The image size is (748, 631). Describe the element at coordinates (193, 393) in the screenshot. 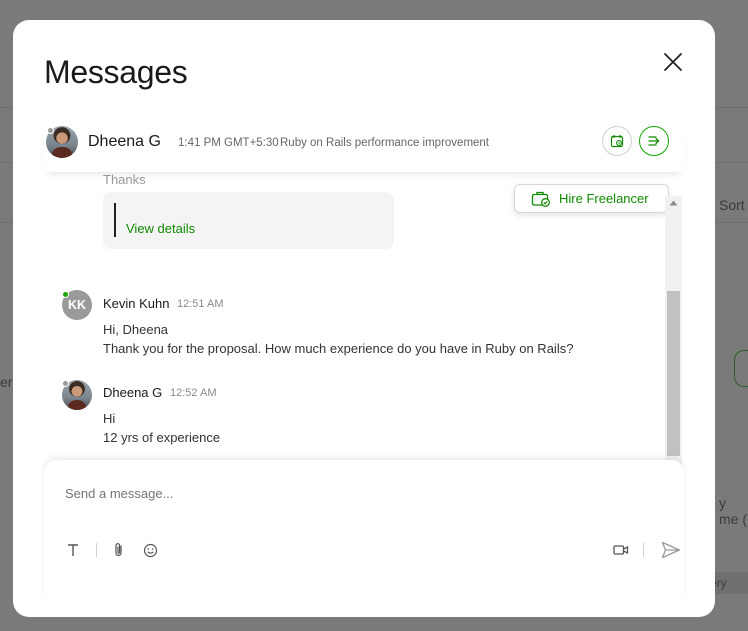

I see `message-time: 12:52 AM` at that location.